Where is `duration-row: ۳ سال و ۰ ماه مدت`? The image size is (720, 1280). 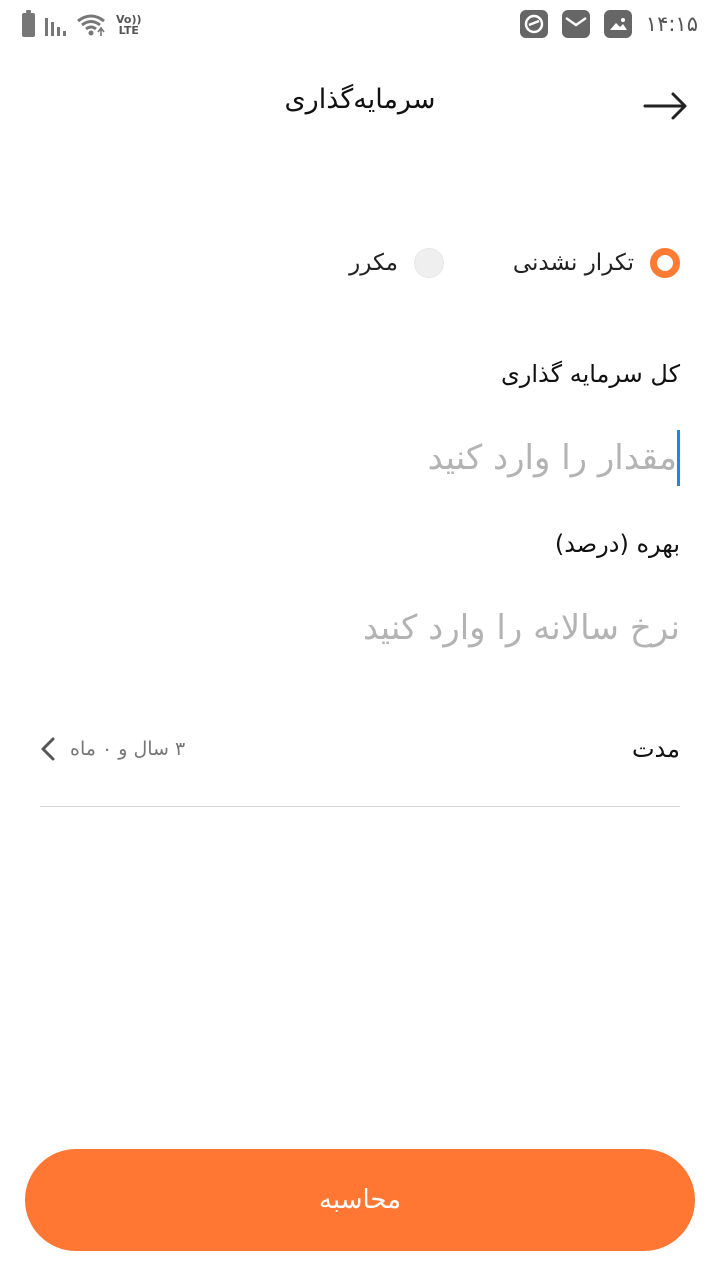
duration-row: ۳ سال و ۰ ماه مدت is located at coordinates (360, 749).